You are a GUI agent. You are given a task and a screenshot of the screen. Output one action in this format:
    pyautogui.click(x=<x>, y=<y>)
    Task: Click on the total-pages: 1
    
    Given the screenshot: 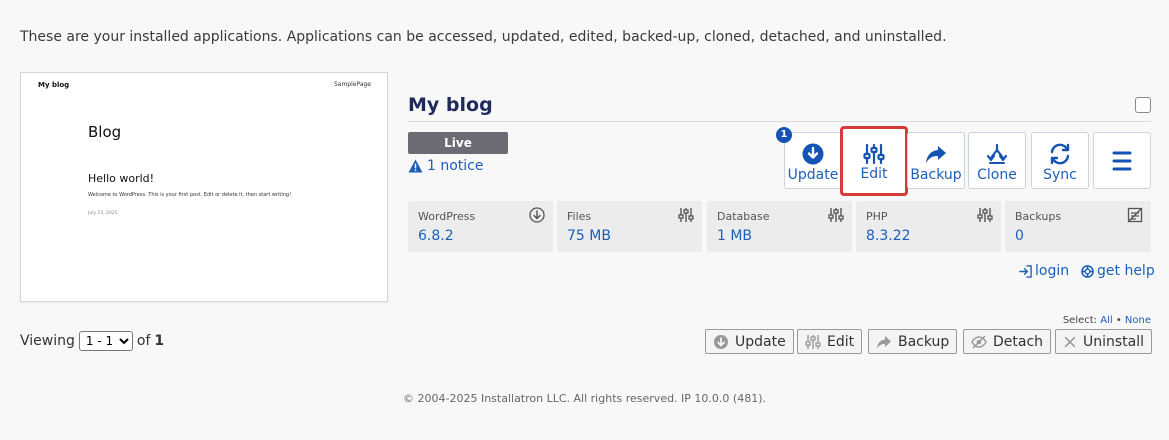 What is the action you would take?
    pyautogui.click(x=159, y=341)
    